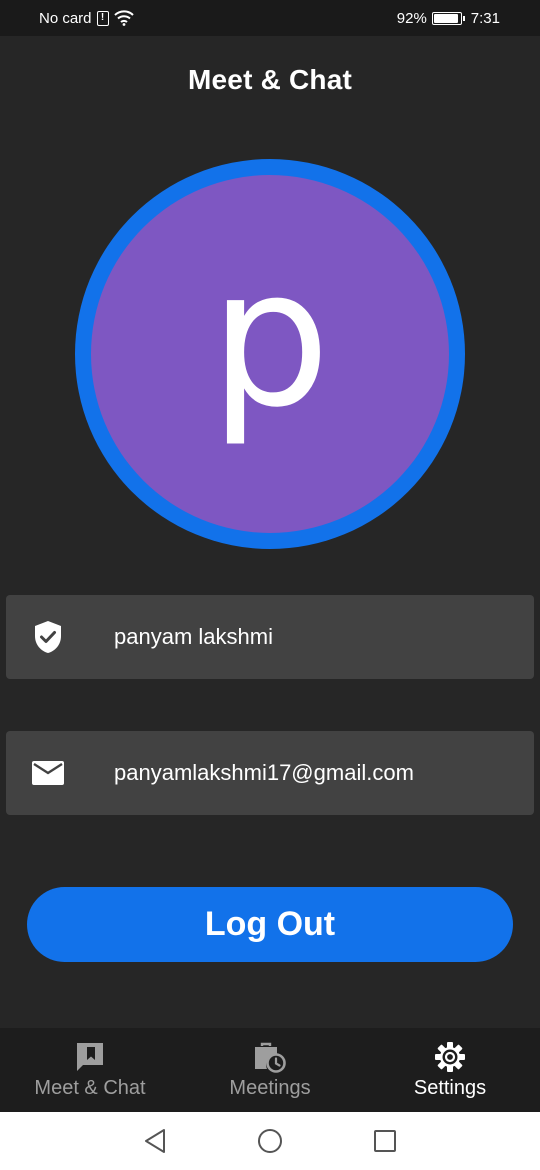  I want to click on back-icon, so click(155, 1141).